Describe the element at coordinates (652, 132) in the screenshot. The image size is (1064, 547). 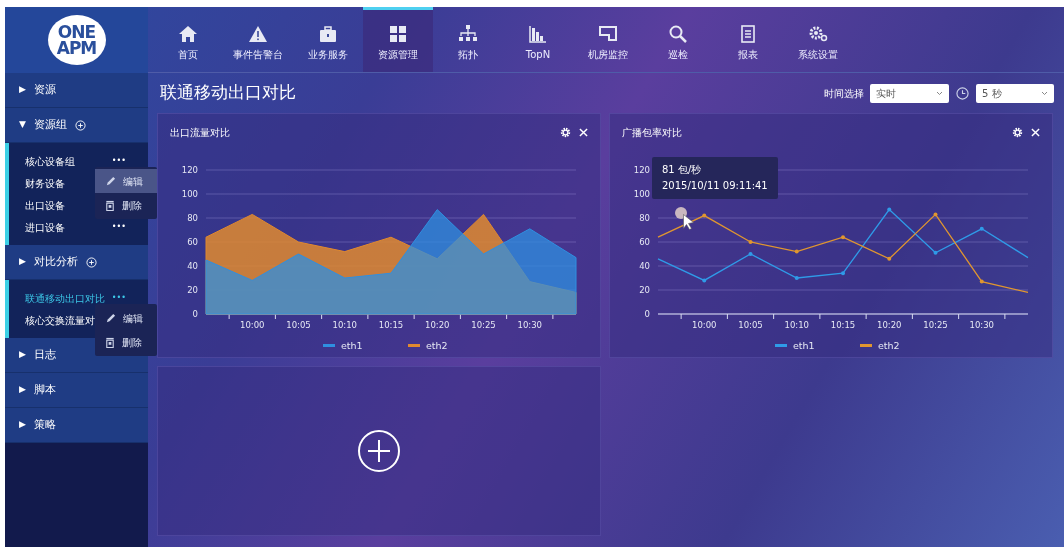
I see `panel-title: 广播包率对比` at that location.